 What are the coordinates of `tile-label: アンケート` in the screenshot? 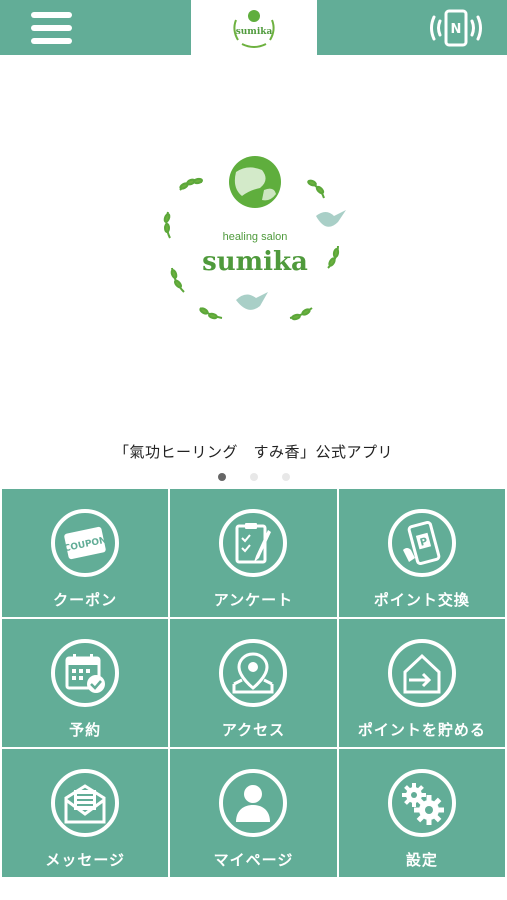 It's located at (253, 600).